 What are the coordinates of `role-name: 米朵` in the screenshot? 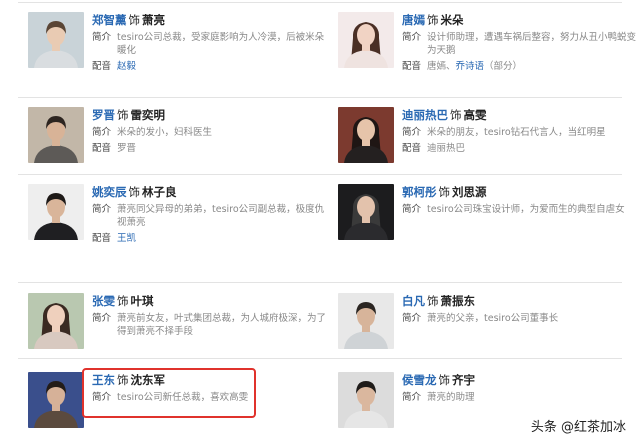 It's located at (452, 20).